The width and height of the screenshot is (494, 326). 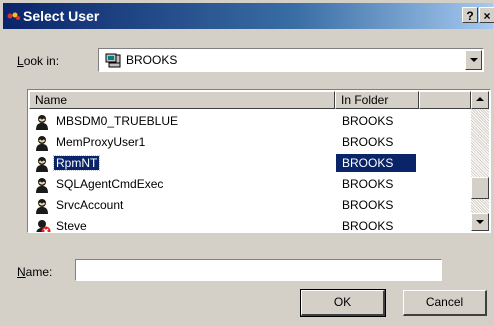 I want to click on list-item: MemProxyUser1 BROOKS, so click(x=249, y=142).